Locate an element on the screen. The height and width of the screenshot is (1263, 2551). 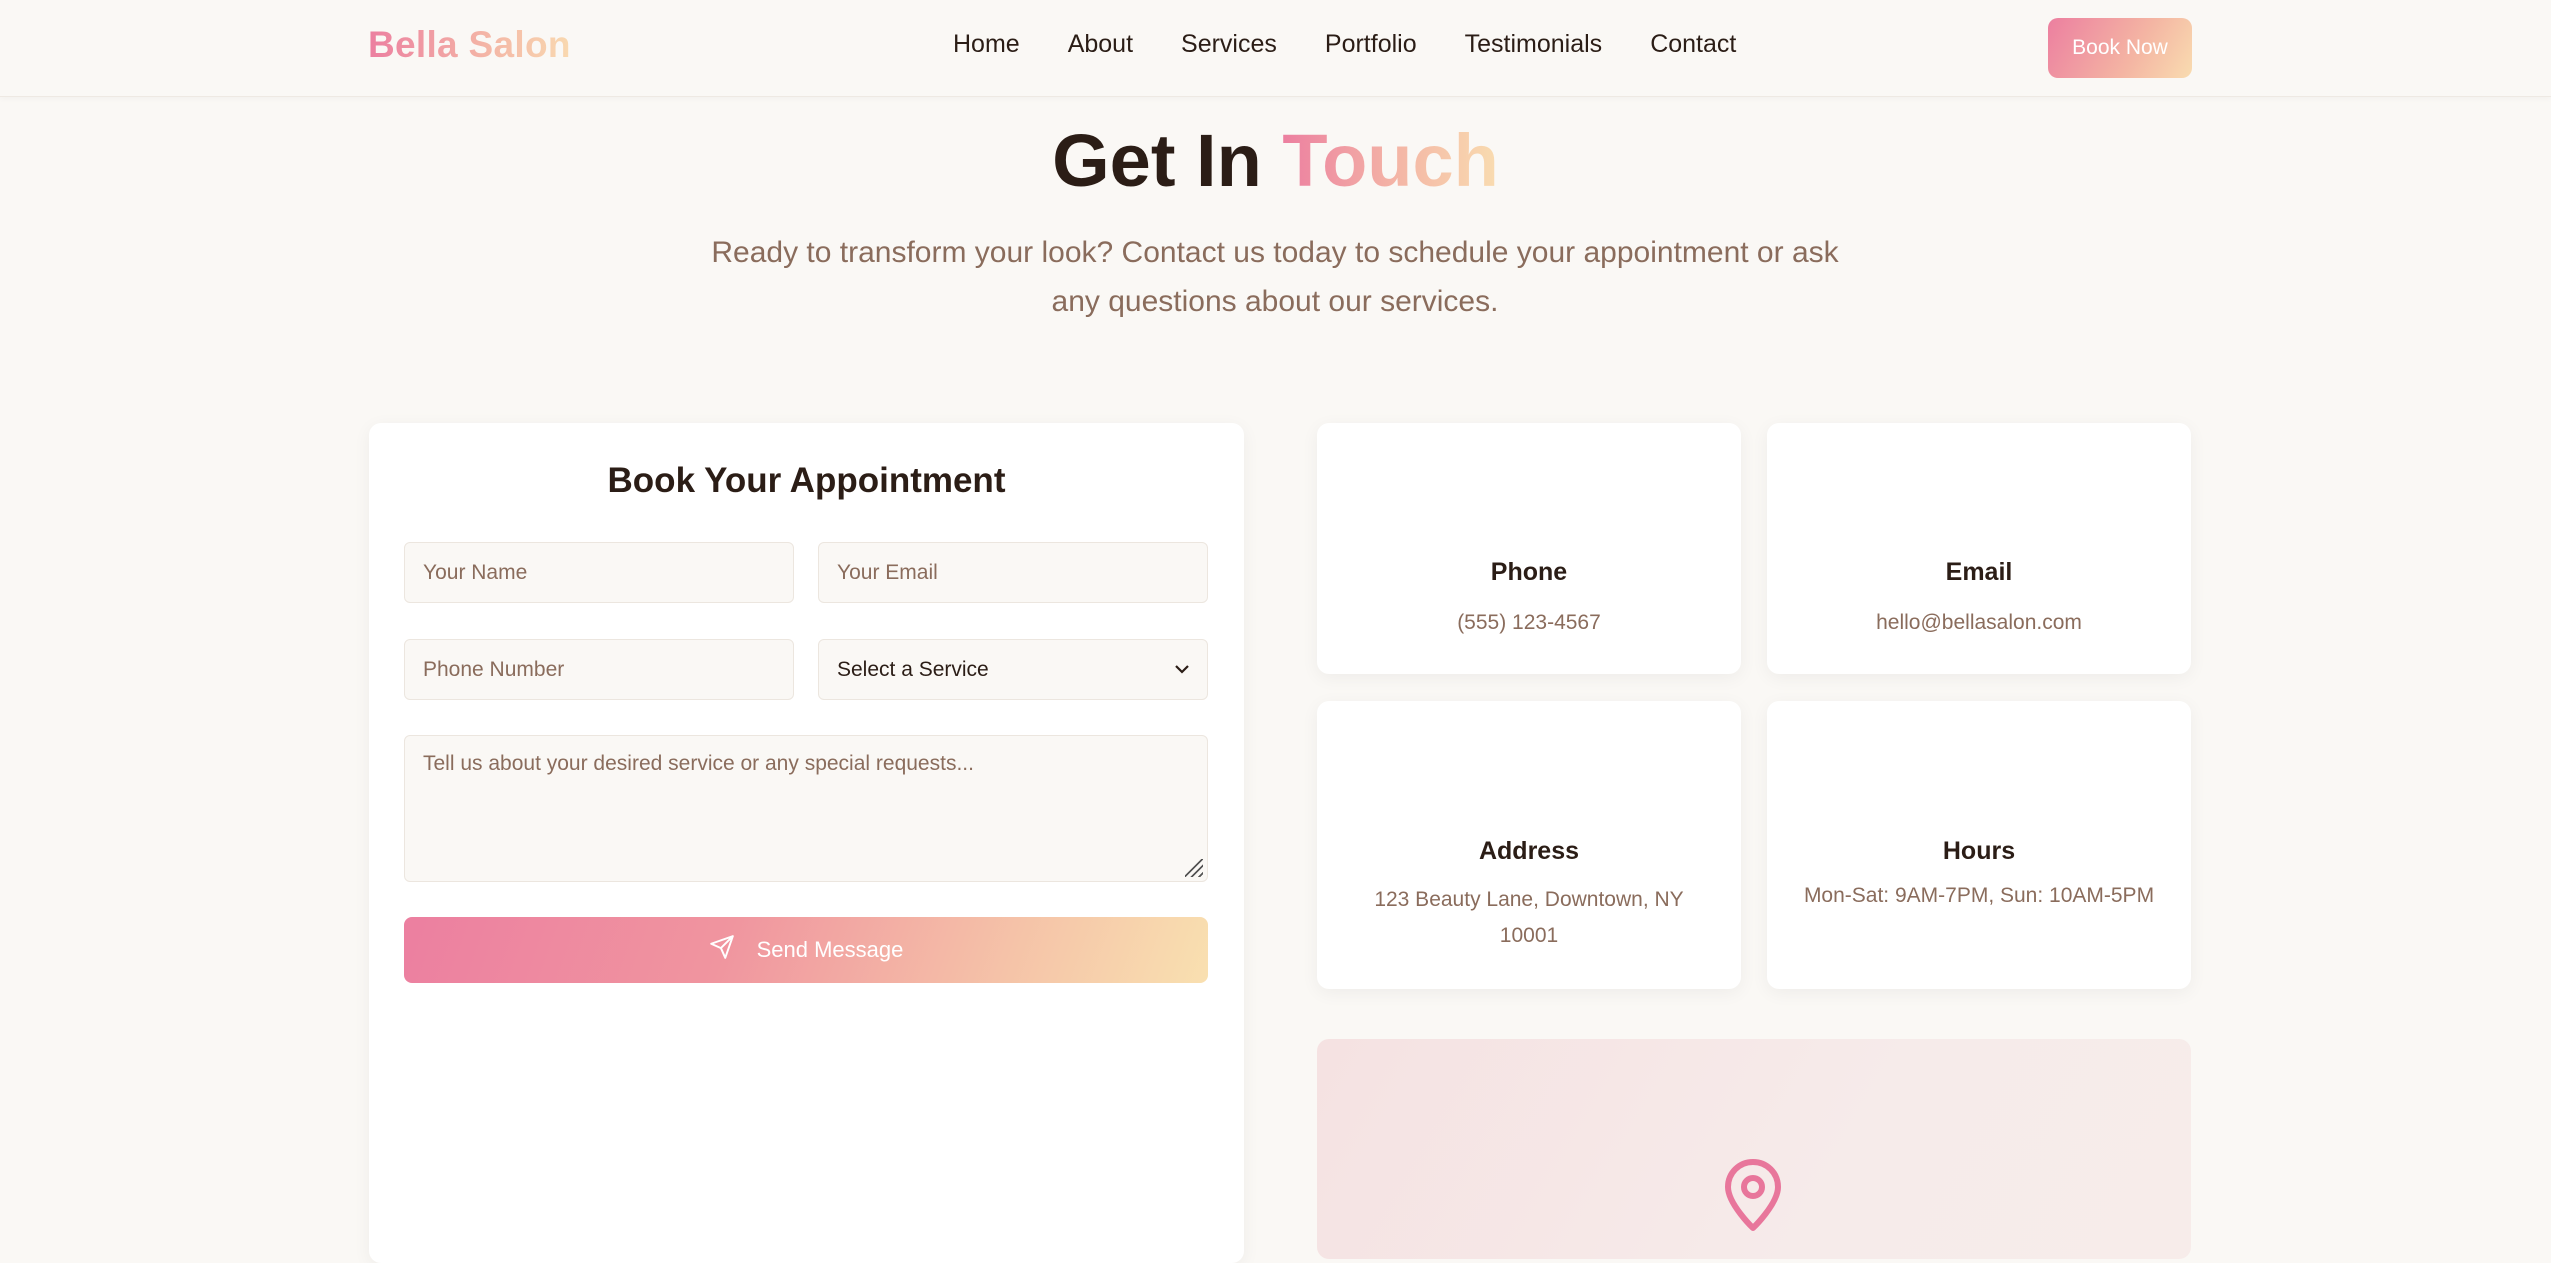
contact-card-value: 123 Beauty Lane, Downtown, NY 10001 is located at coordinates (1529, 917).